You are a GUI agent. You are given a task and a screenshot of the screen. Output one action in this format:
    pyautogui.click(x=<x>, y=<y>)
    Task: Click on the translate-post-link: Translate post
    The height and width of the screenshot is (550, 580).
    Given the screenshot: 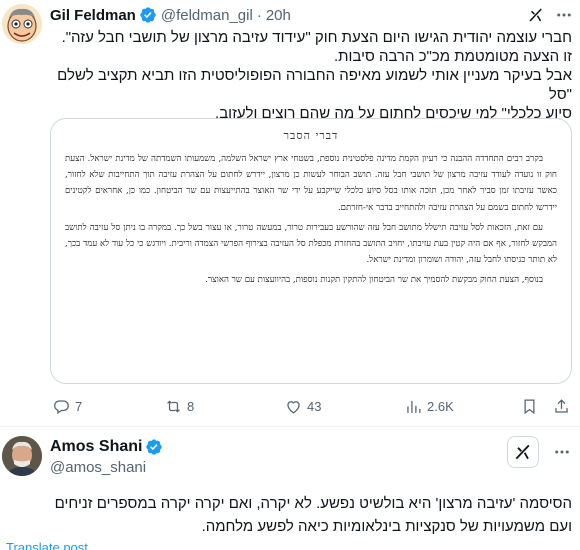 What is the action you would take?
    pyautogui.click(x=47, y=545)
    